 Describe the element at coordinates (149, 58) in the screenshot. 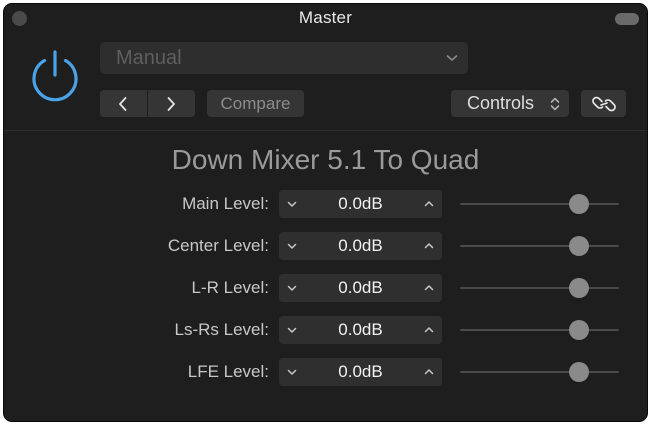

I see `preset-value: Manual` at that location.